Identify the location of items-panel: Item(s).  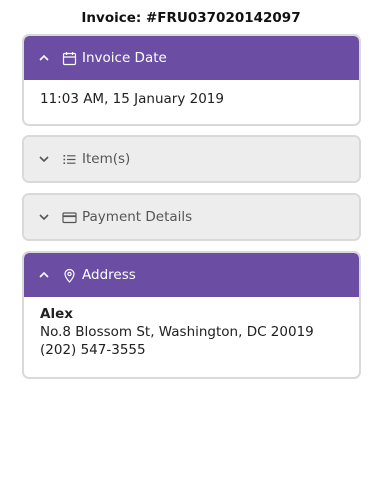
(191, 159).